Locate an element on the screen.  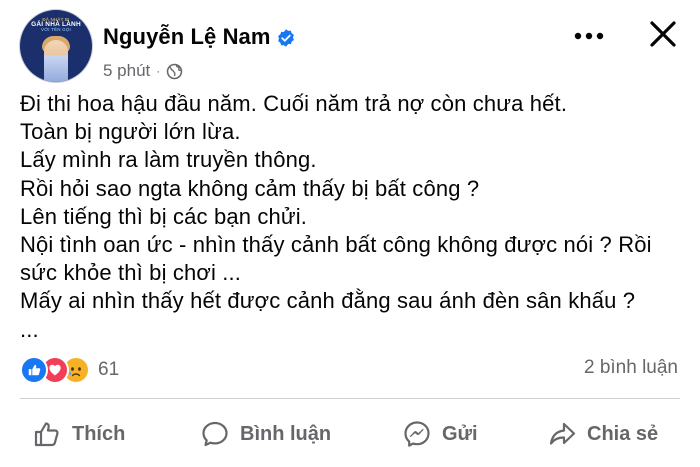
post-line: Toàn bị người lớn lừa. is located at coordinates (130, 132).